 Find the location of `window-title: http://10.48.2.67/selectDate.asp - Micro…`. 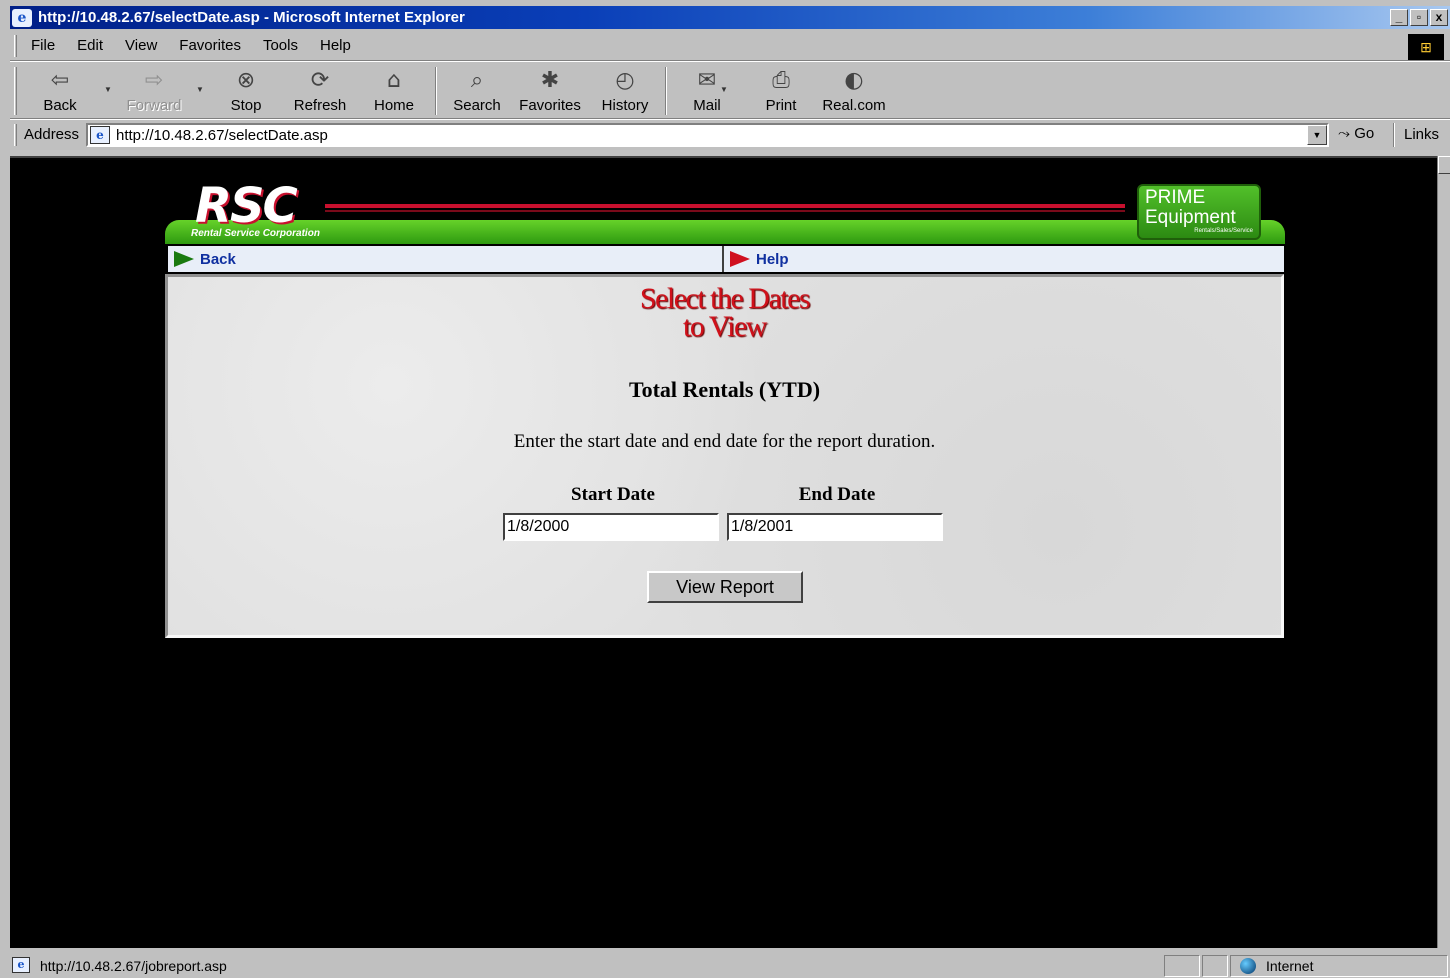

window-title: http://10.48.2.67/selectDate.asp - Micro… is located at coordinates (251, 17).